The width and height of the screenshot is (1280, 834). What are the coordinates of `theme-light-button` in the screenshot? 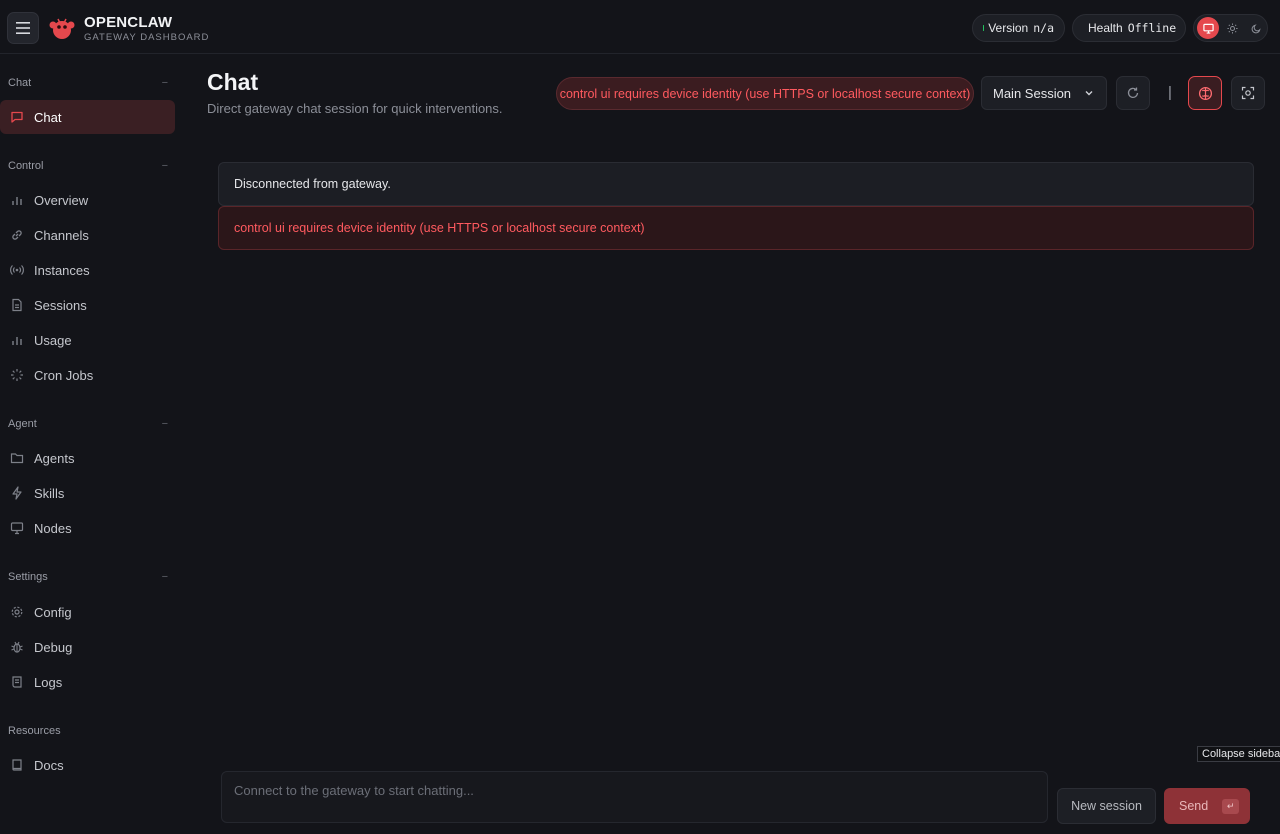 It's located at (1232, 28).